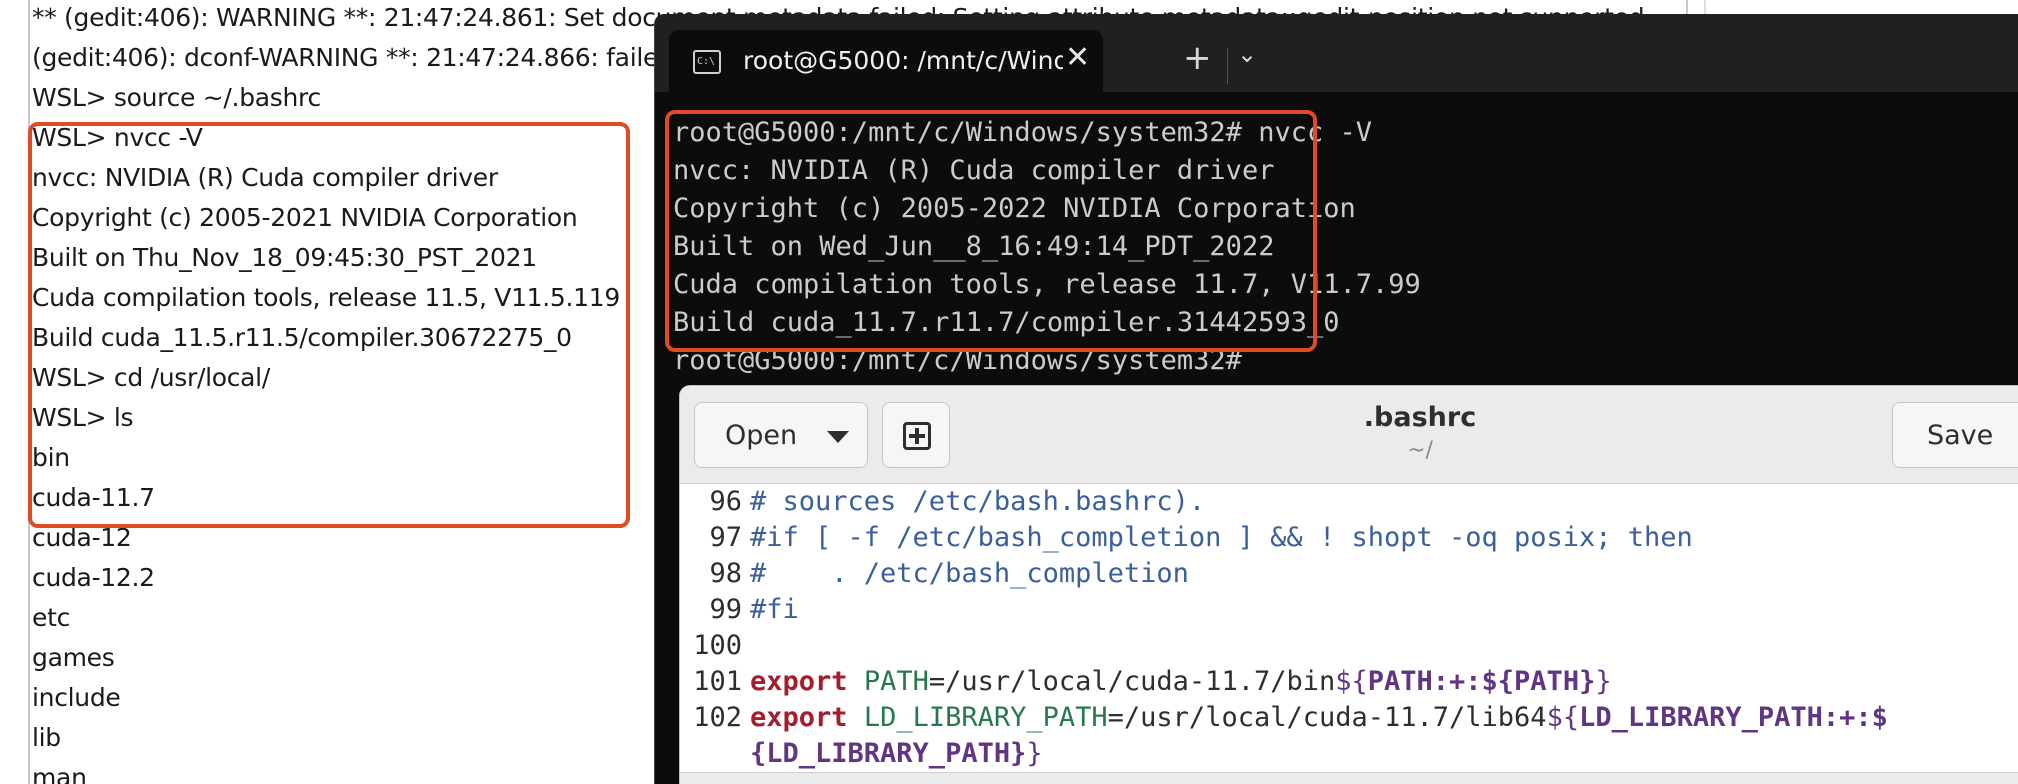 The image size is (2018, 784). What do you see at coordinates (838, 437) in the screenshot?
I see `caret-down-icon` at bounding box center [838, 437].